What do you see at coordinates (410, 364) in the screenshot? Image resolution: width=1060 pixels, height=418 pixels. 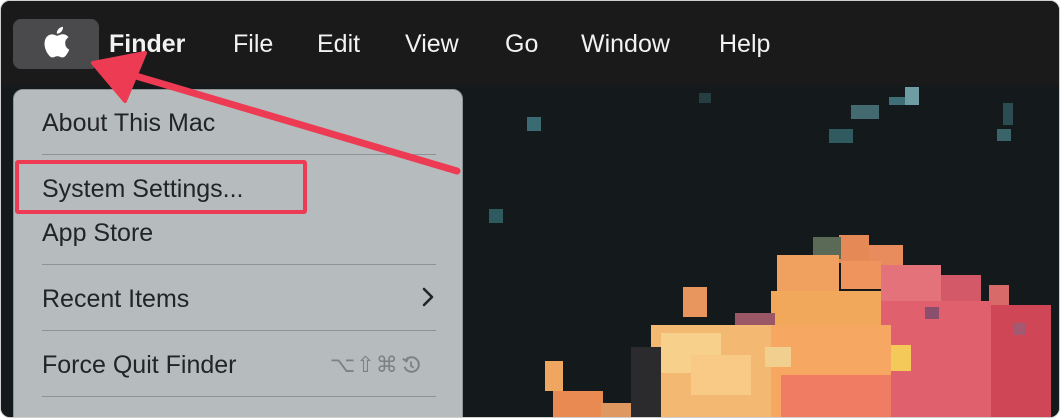 I see `undo-circle-icon` at bounding box center [410, 364].